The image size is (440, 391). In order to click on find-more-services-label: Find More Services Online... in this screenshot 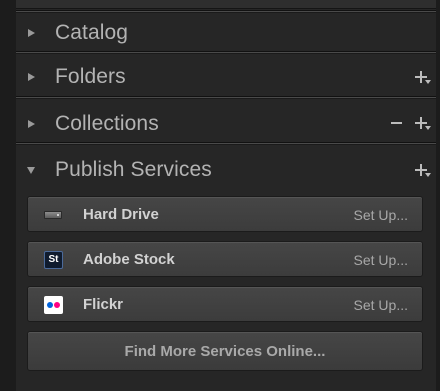, I will do `click(225, 351)`.